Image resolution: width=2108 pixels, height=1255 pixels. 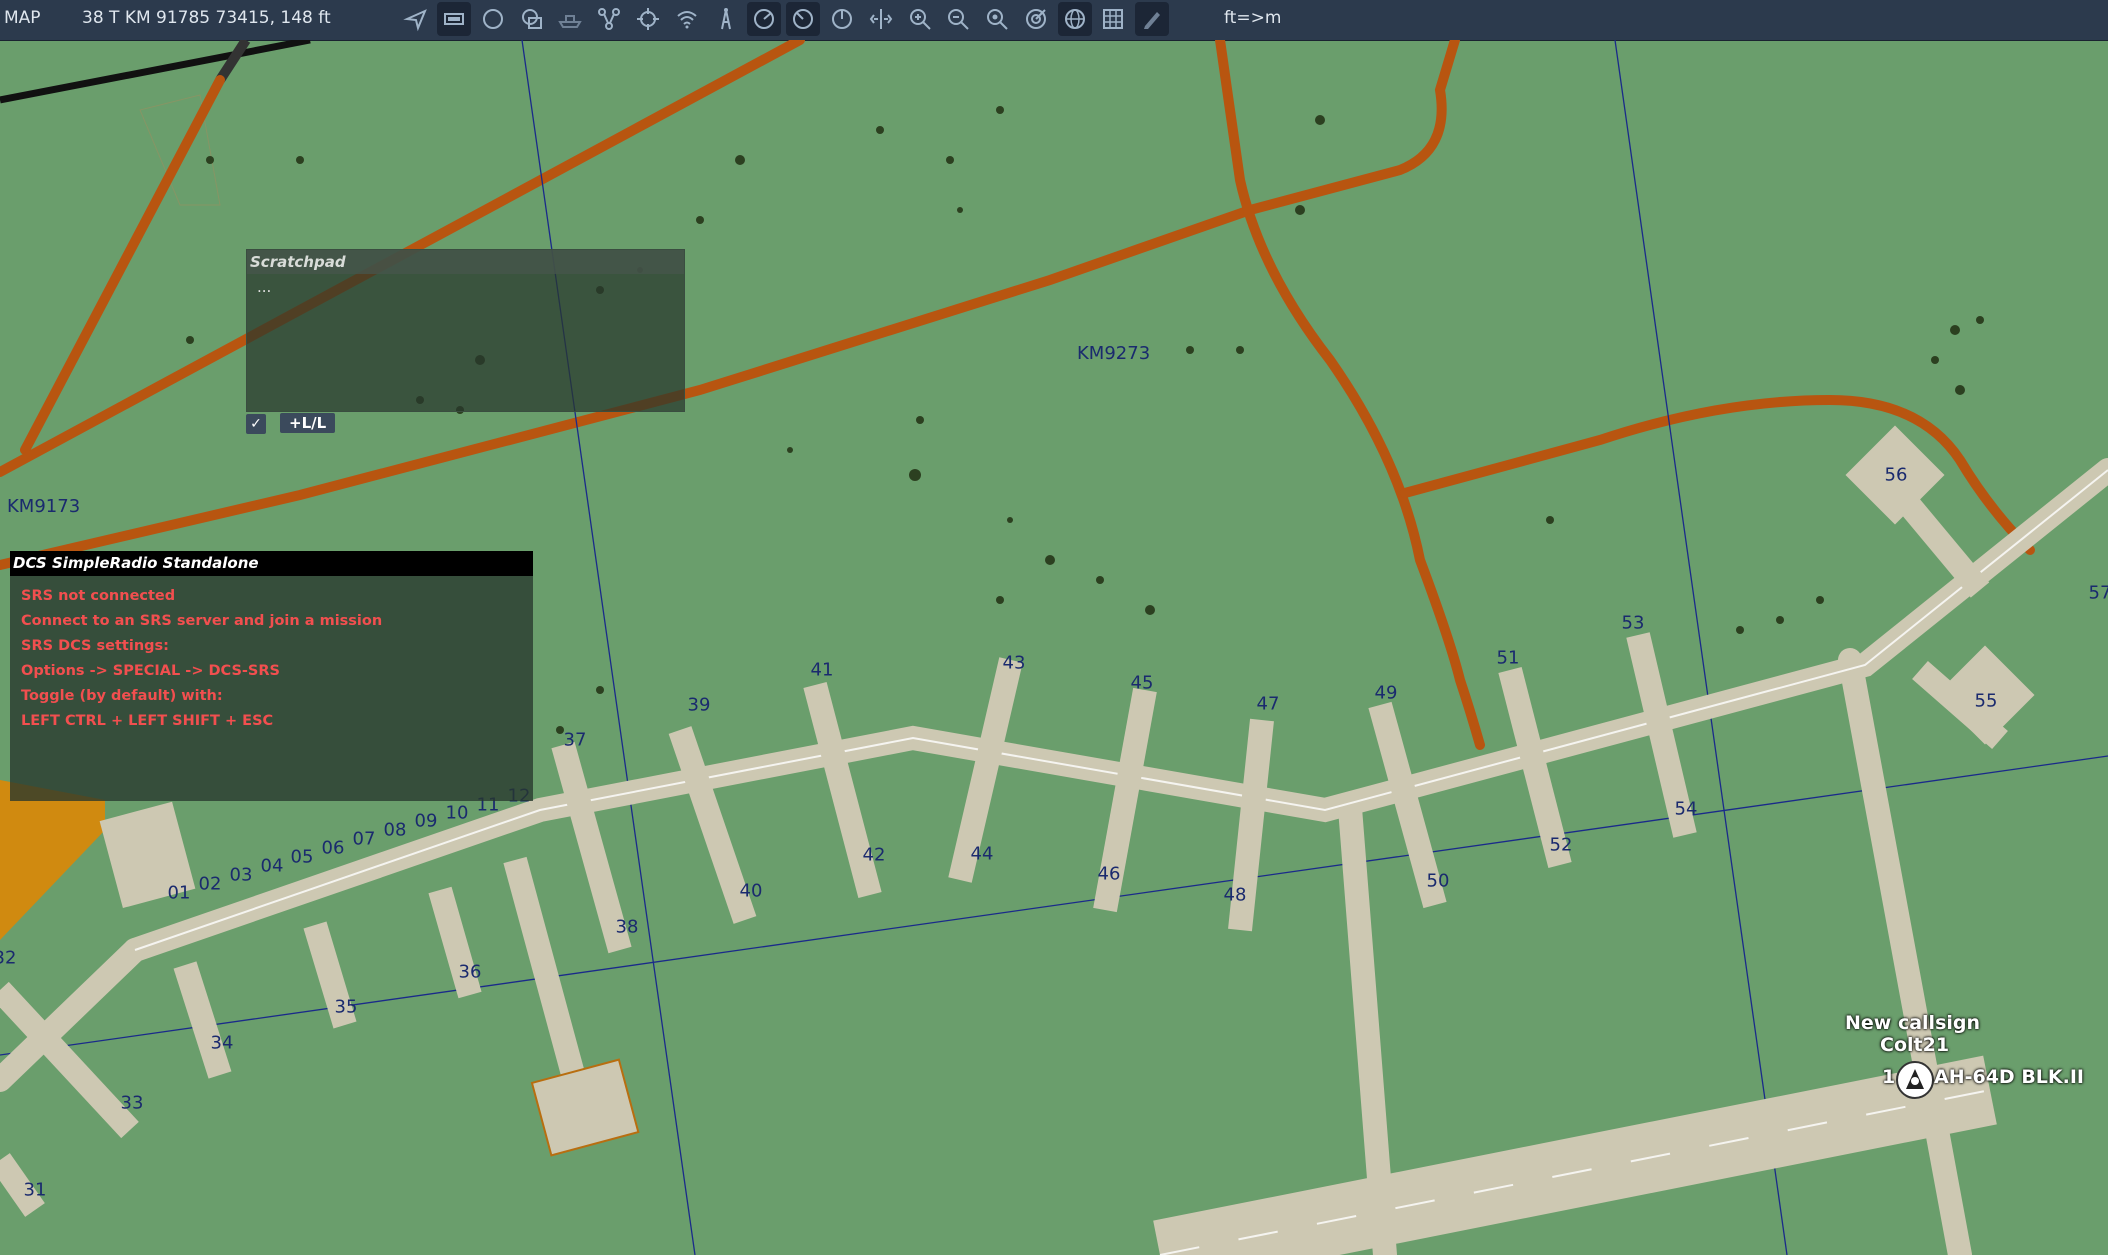 What do you see at coordinates (52, 860) in the screenshot?
I see `zone-area` at bounding box center [52, 860].